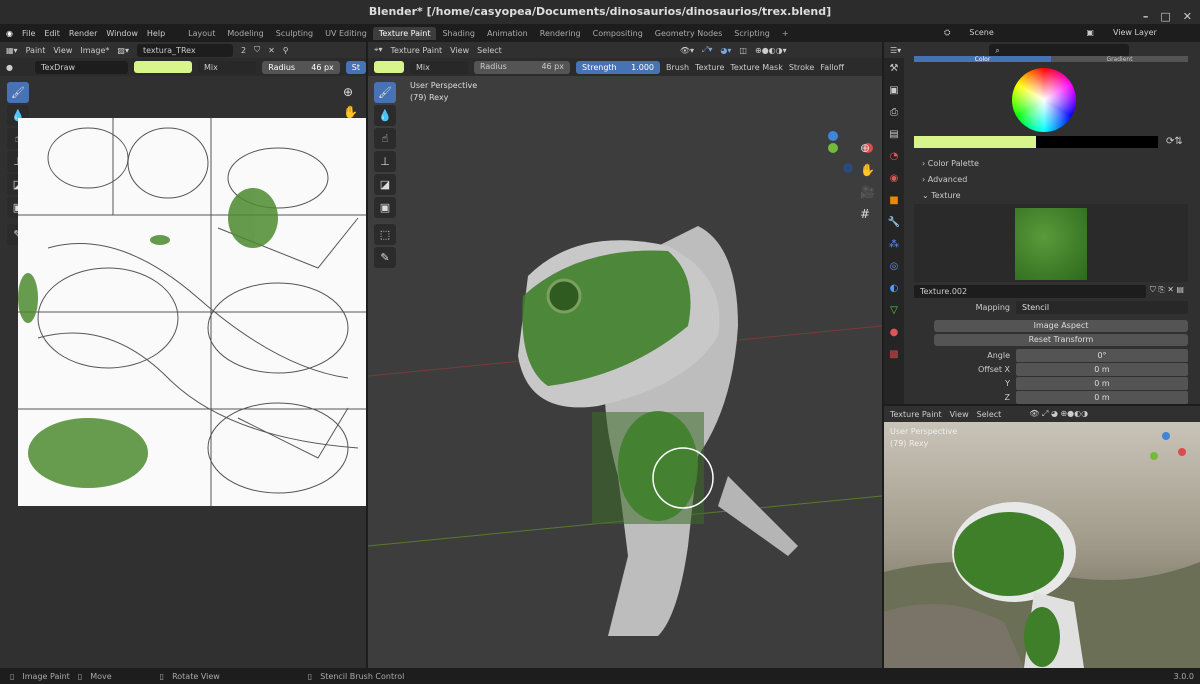 The width and height of the screenshot is (1200, 684). Describe the element at coordinates (894, 245) in the screenshot. I see `particles-tab-icon: ⁂` at that location.